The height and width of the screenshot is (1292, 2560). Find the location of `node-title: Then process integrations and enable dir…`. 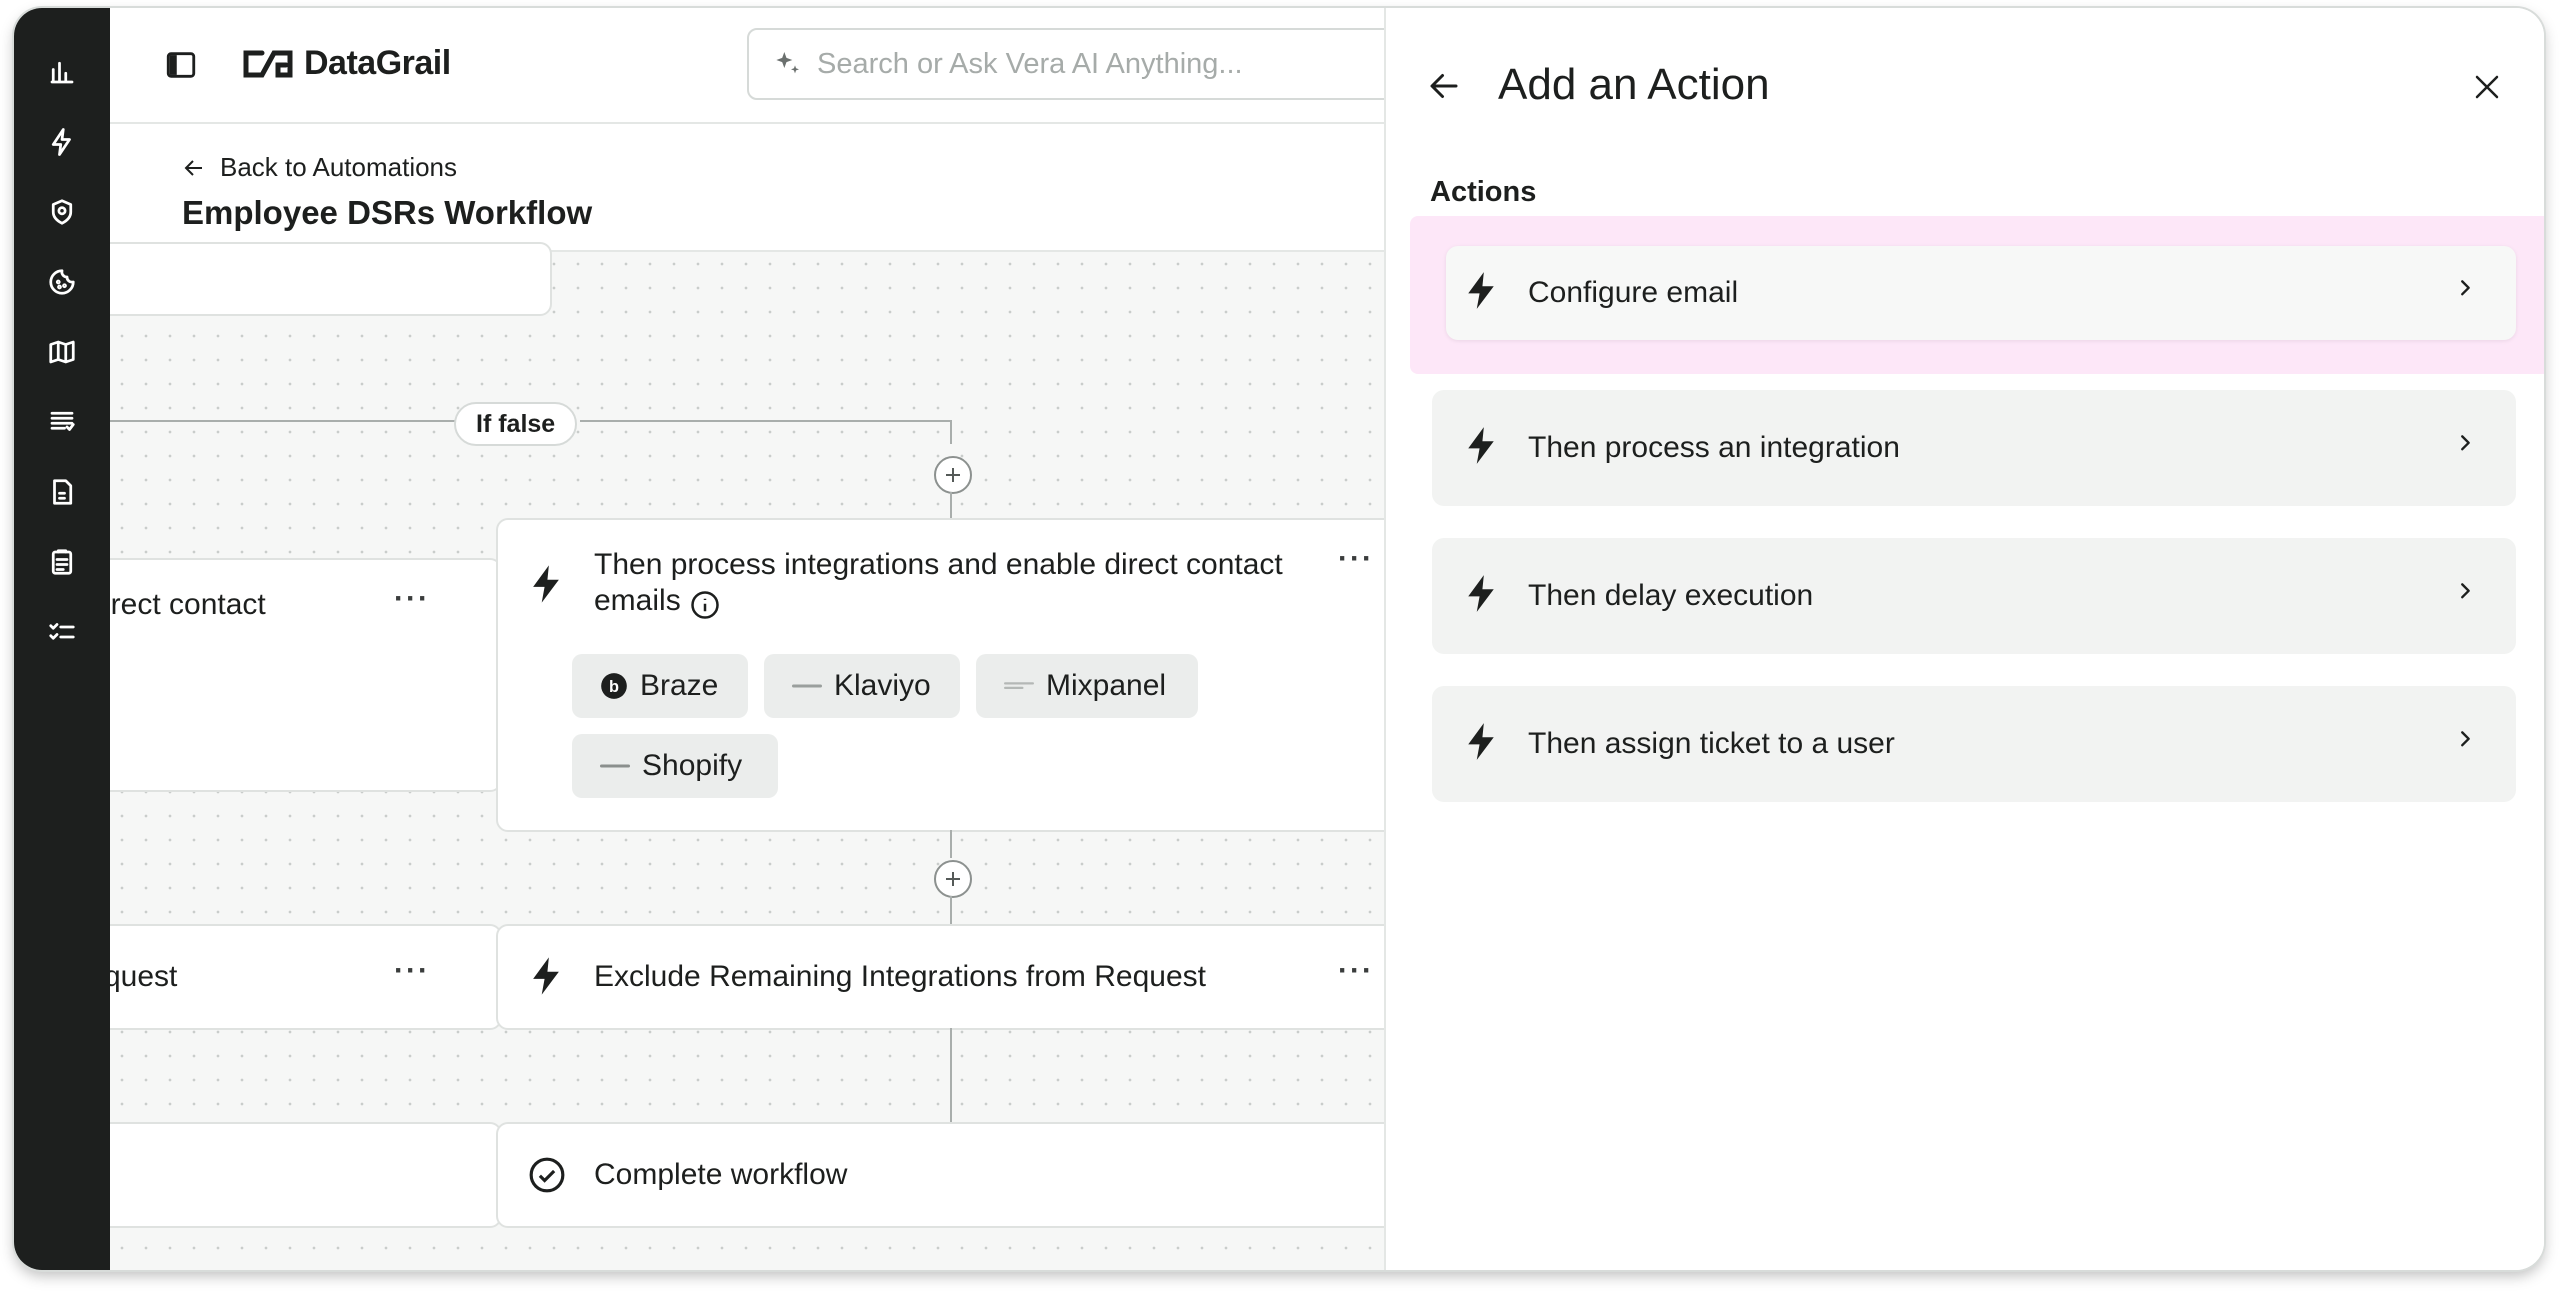

node-title: Then process integrations and enable dir… is located at coordinates (938, 564).